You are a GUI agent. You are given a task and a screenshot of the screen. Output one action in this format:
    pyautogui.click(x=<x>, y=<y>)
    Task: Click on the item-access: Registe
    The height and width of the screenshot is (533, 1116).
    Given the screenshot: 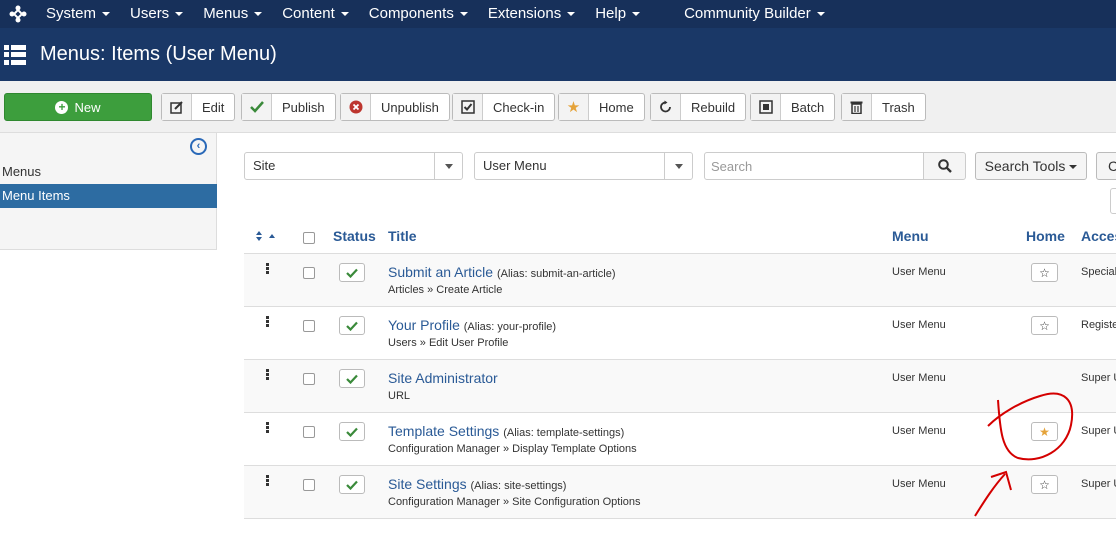 What is the action you would take?
    pyautogui.click(x=1098, y=325)
    